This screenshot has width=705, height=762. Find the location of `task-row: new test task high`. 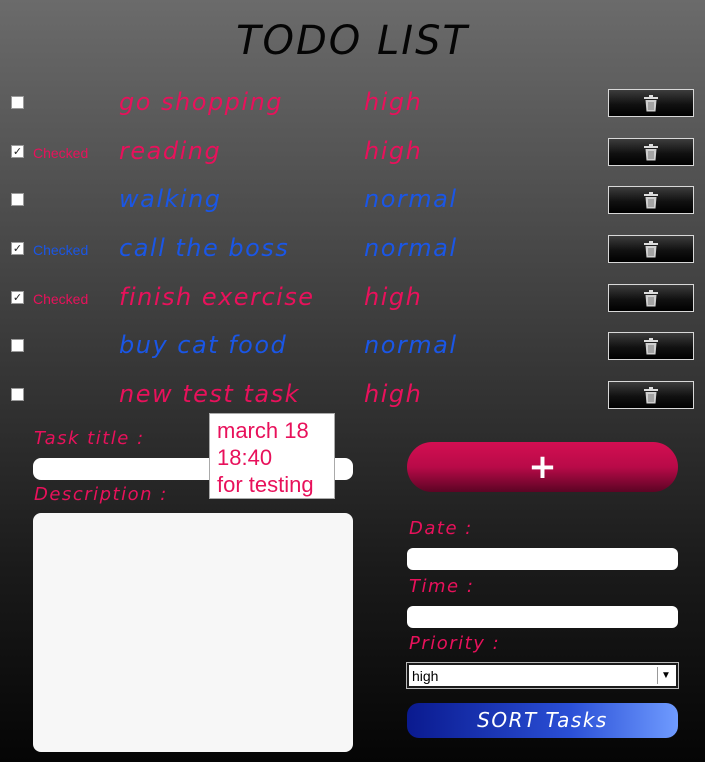

task-row: new test task high is located at coordinates (352, 395).